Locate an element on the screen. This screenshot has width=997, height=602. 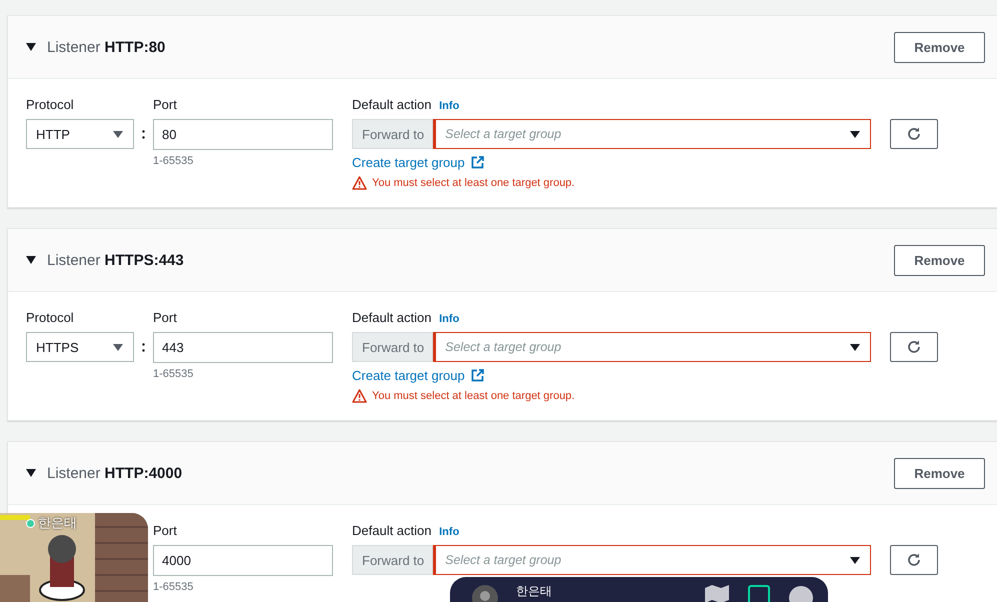
user-name: 한은태 is located at coordinates (534, 591).